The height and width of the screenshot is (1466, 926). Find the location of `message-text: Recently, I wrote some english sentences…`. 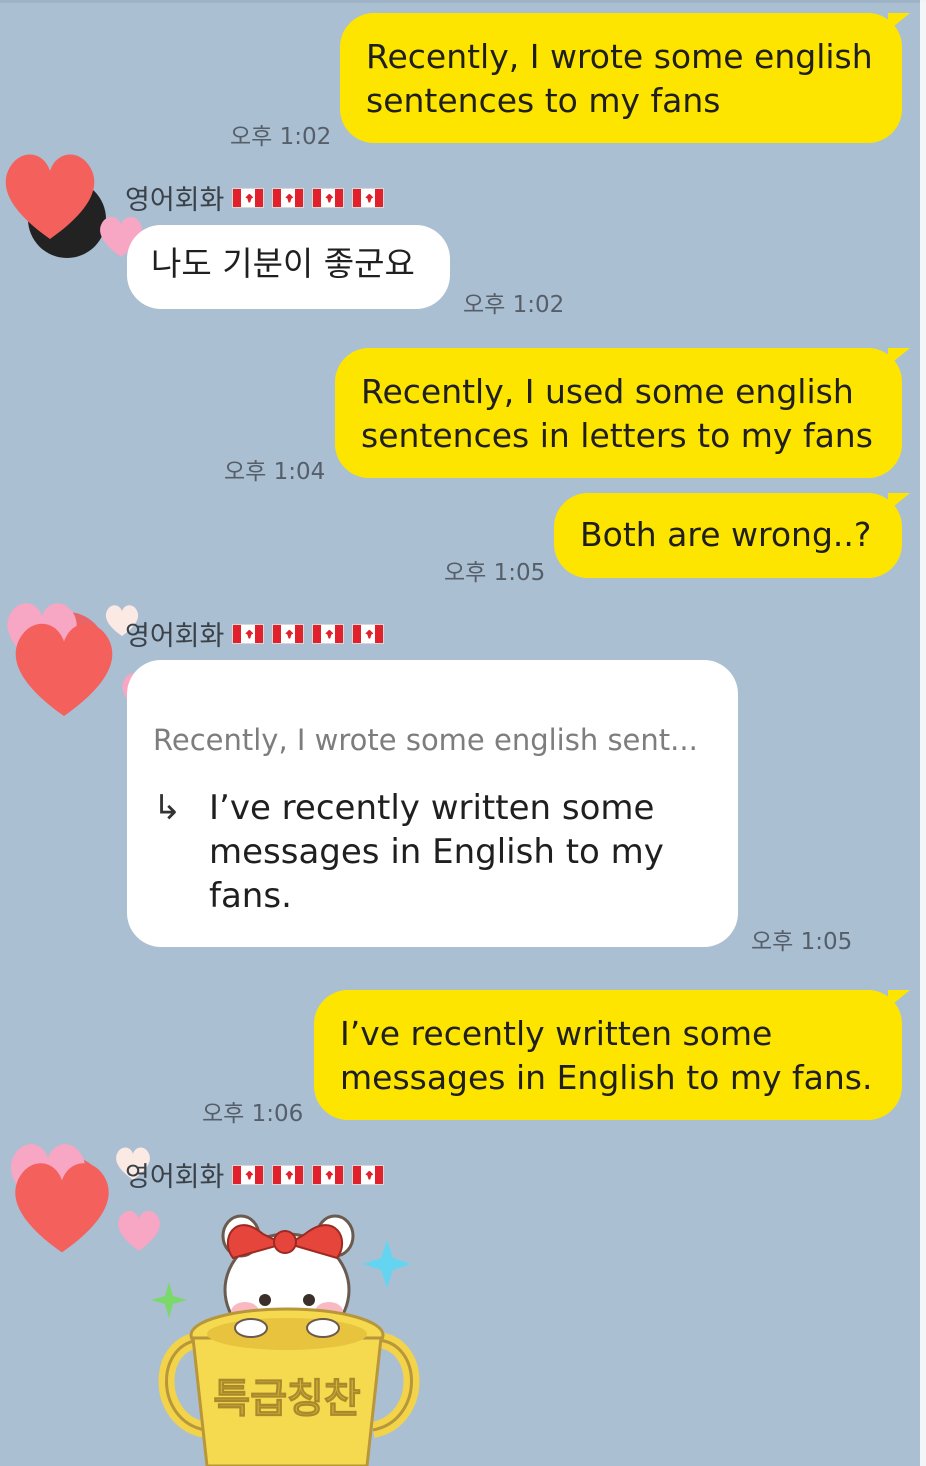

message-text: Recently, I wrote some english sentences… is located at coordinates (619, 78).